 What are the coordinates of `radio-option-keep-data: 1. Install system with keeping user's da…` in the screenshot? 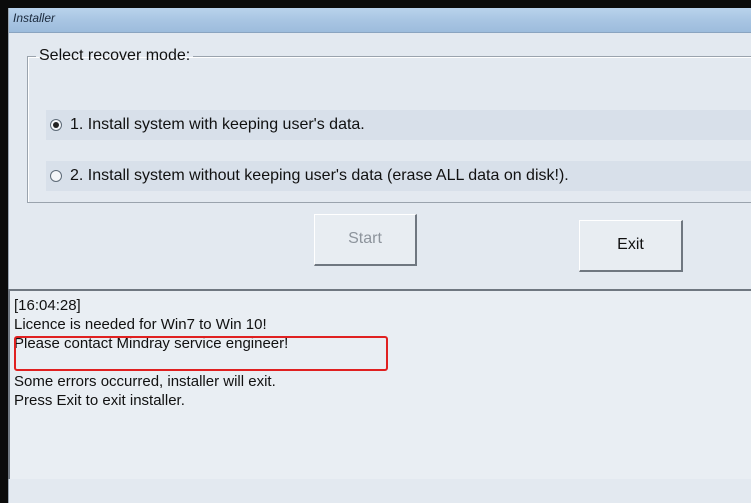 It's located at (398, 125).